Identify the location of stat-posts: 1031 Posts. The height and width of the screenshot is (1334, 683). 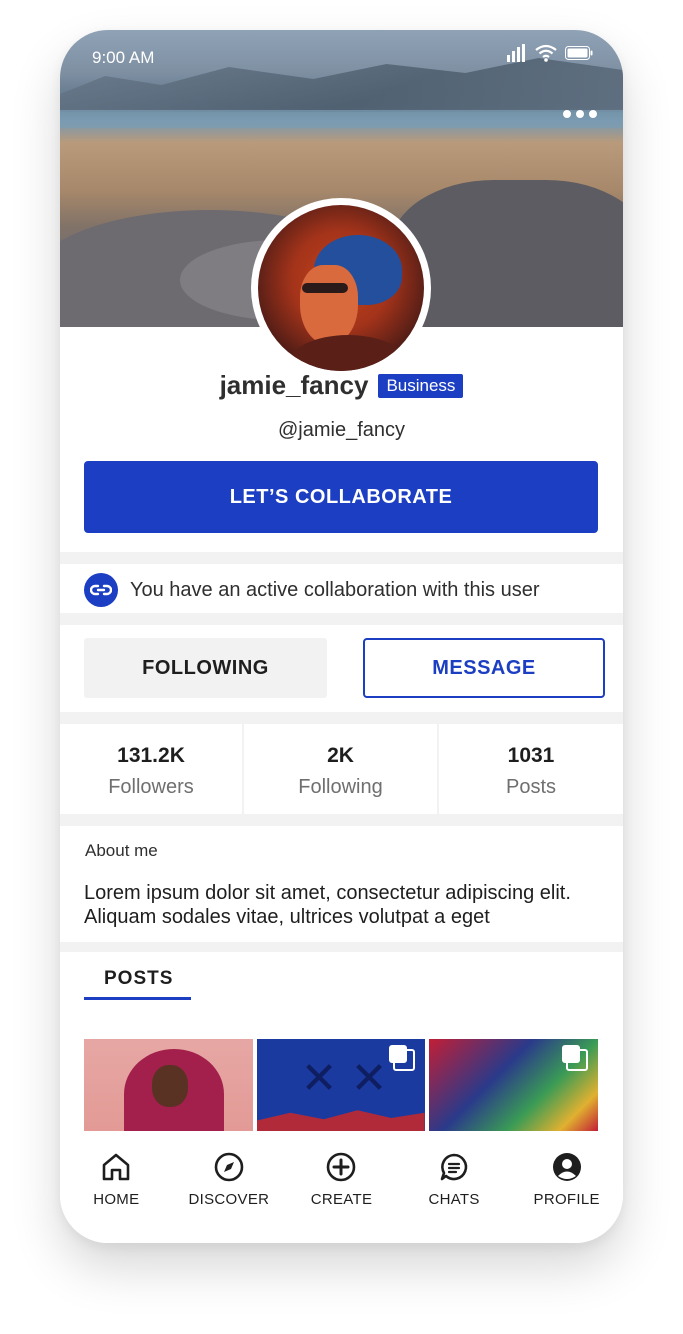
(531, 769).